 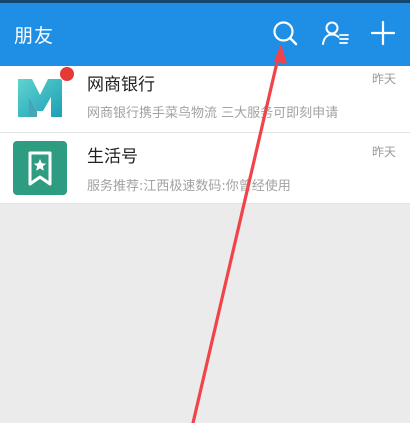 What do you see at coordinates (40, 168) in the screenshot?
I see `star-bookmark-icon` at bounding box center [40, 168].